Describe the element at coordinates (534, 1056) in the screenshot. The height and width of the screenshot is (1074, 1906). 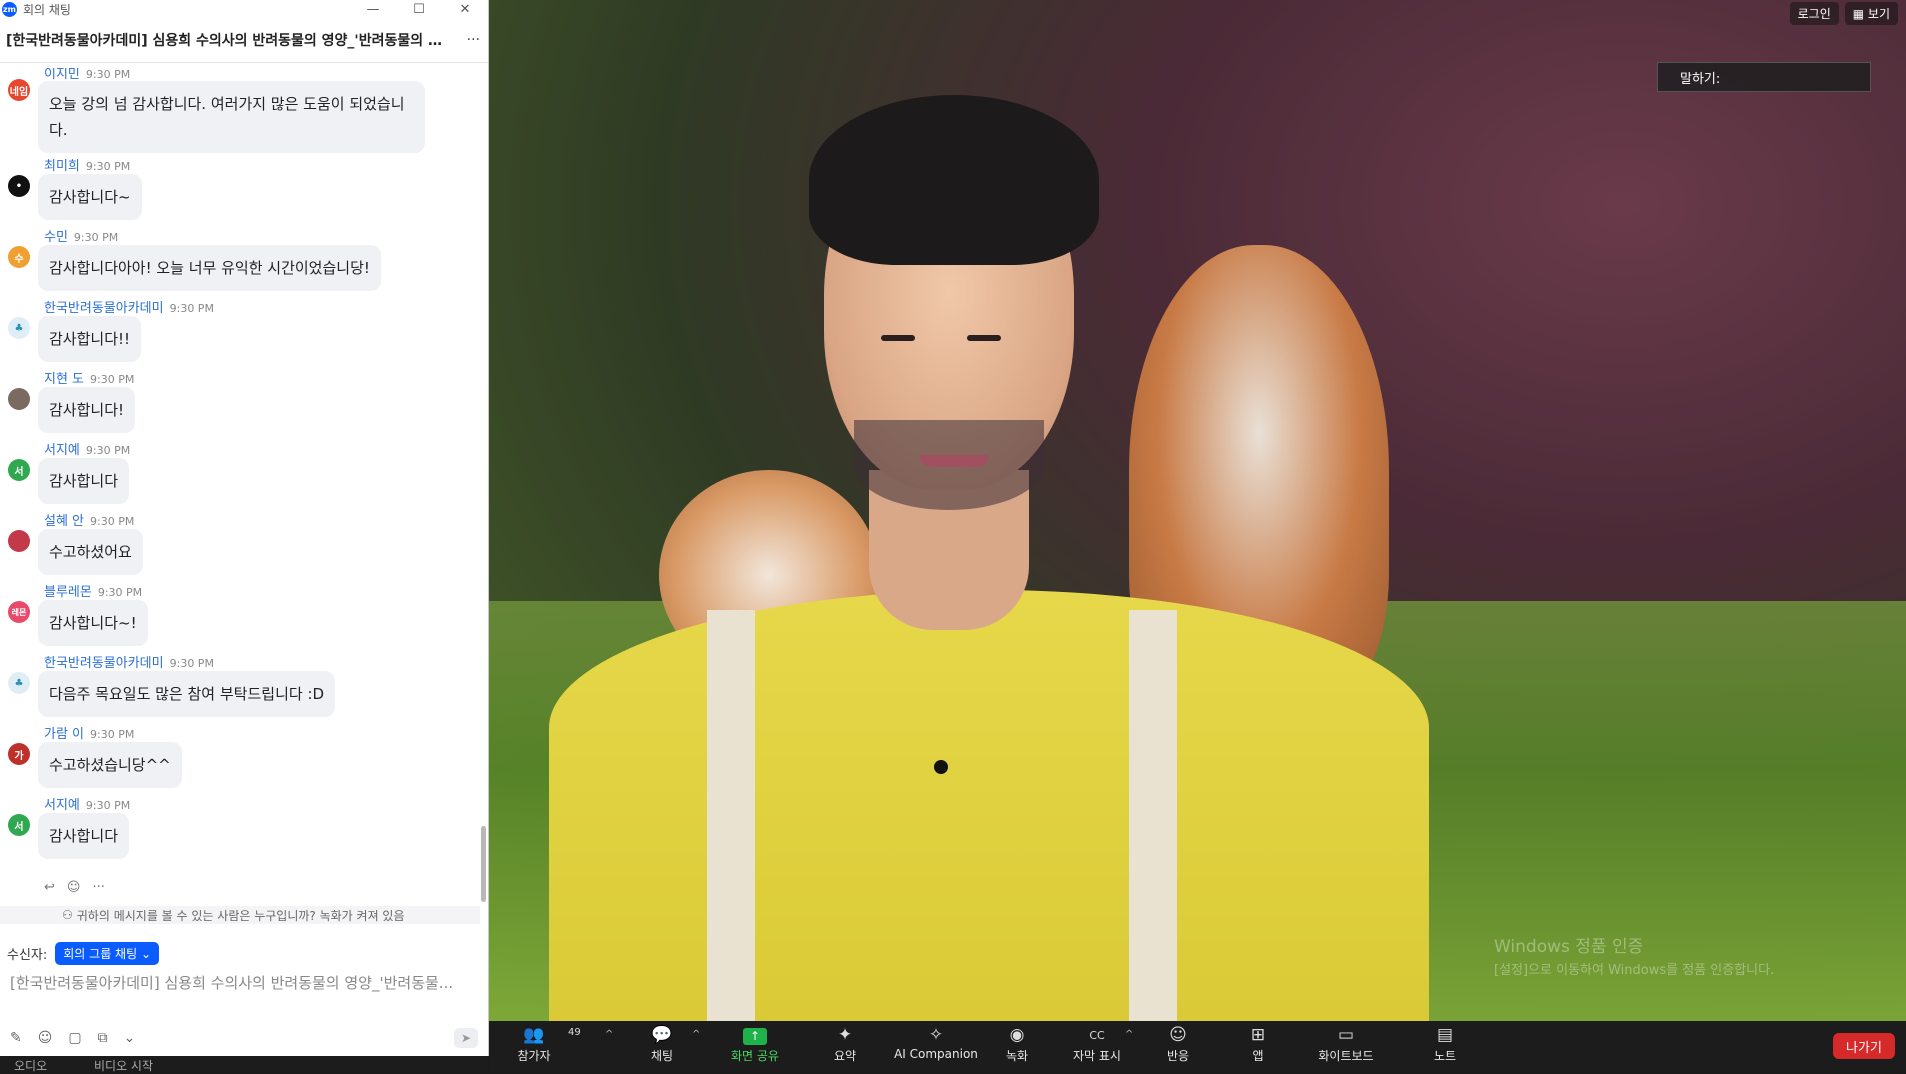
I see `participants-label: 참가자` at that location.